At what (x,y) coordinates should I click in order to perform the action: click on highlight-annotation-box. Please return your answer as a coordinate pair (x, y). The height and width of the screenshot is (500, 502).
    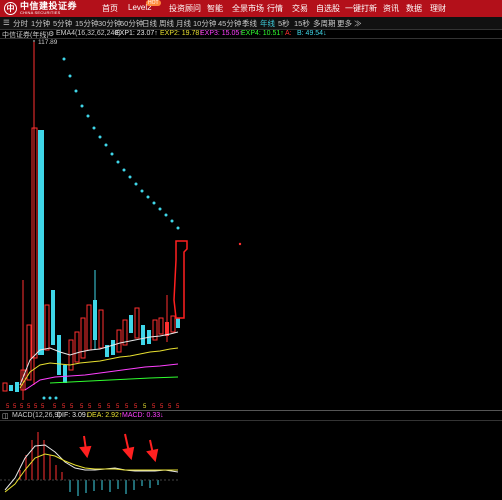
    Looking at the image, I should click on (180, 279).